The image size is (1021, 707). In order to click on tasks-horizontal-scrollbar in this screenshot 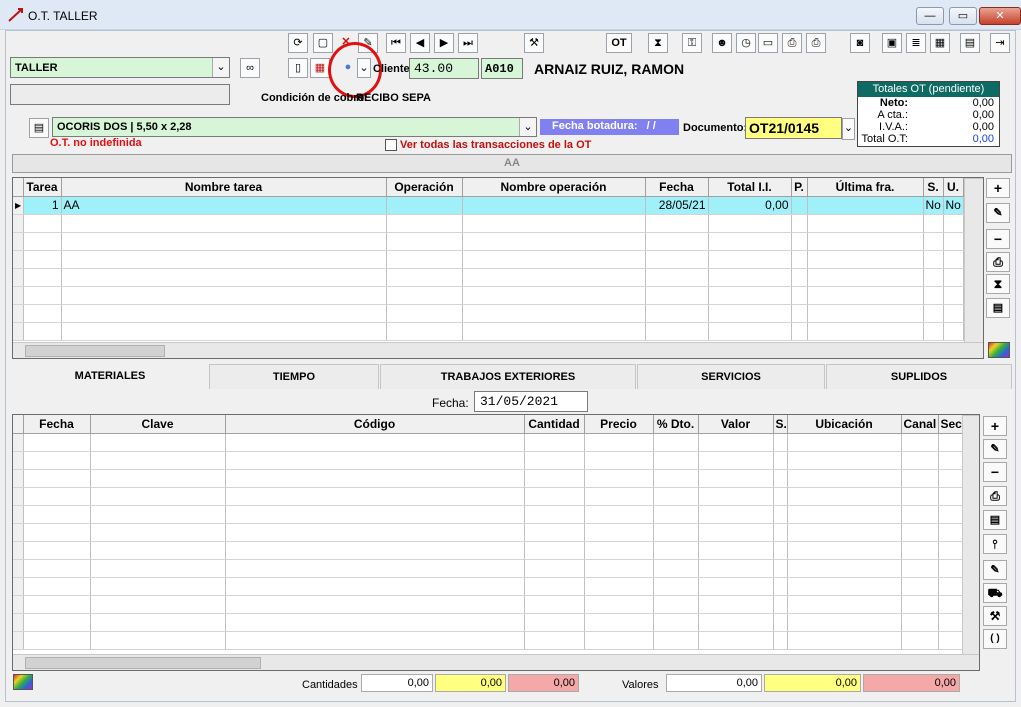, I will do `click(498, 350)`.